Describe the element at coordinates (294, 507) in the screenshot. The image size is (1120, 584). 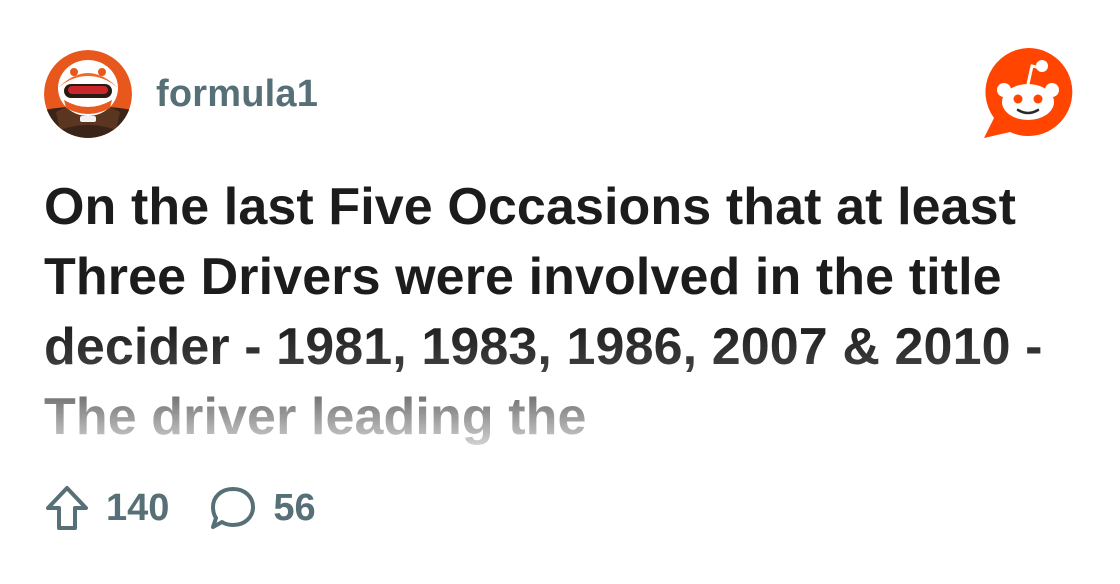
I see `comment-count: 56` at that location.